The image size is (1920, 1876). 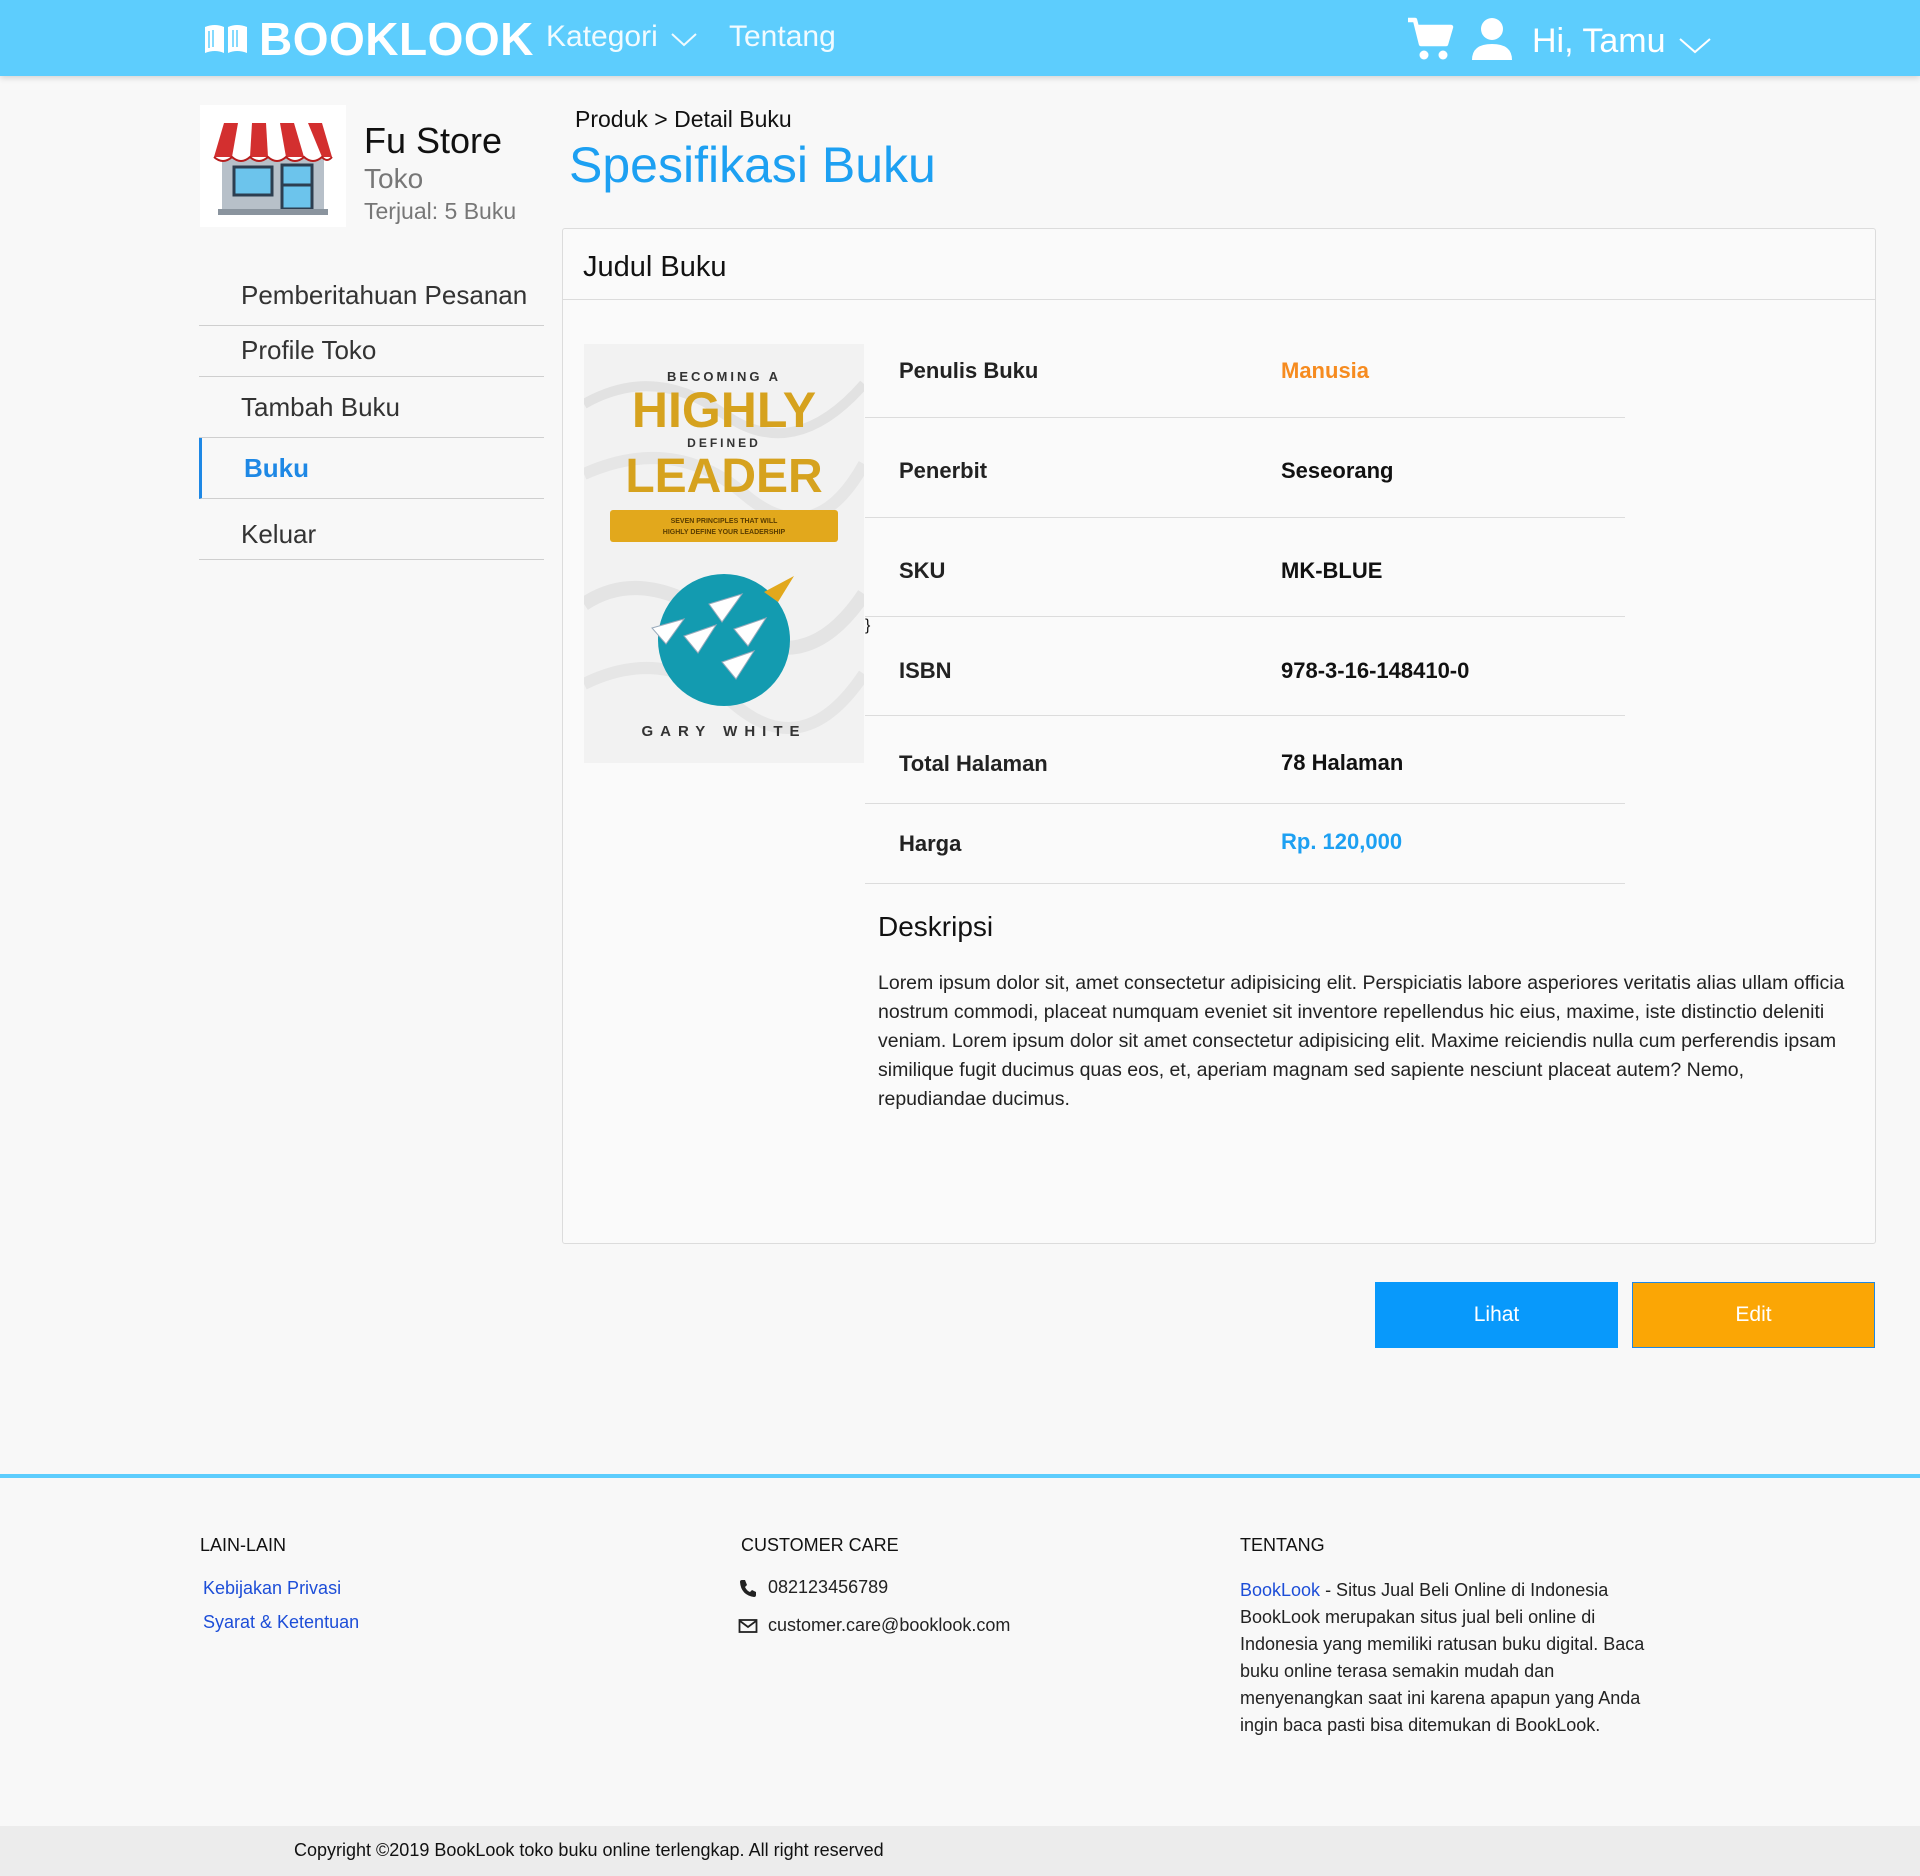 I want to click on spec-row-penulis: Penulis Buku Manusia, so click(x=1245, y=365).